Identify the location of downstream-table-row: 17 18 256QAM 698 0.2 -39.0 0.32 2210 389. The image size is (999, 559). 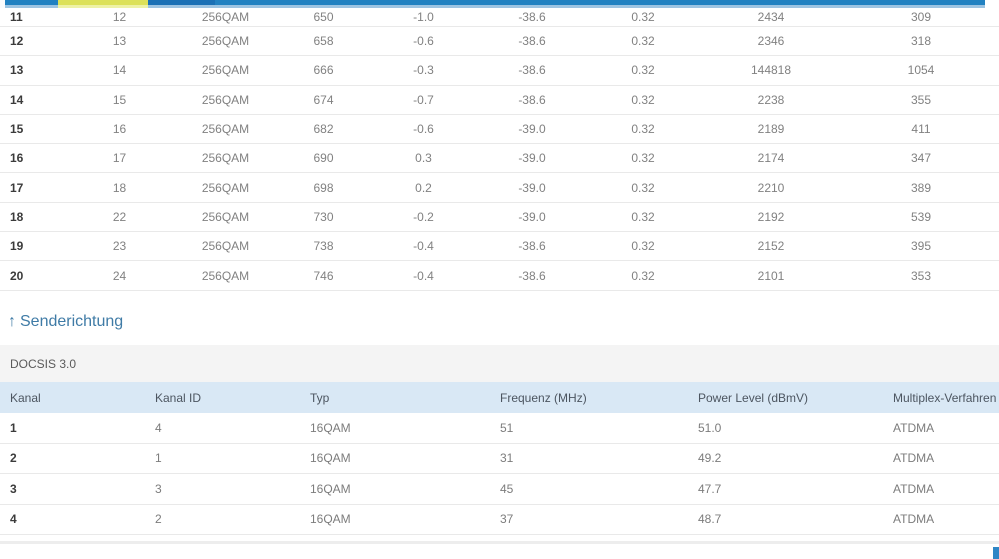
(499, 187).